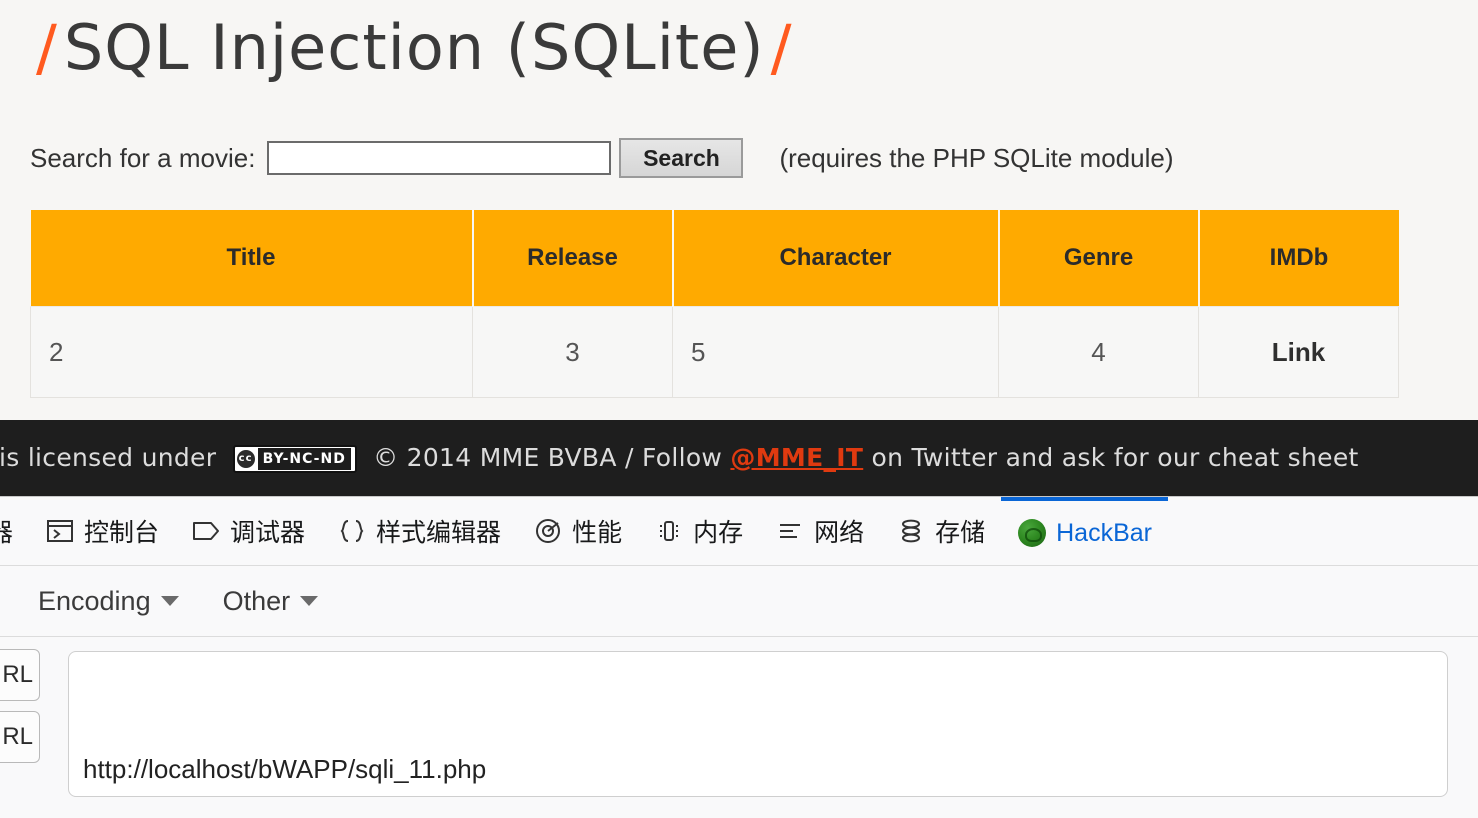 The image size is (1478, 818). What do you see at coordinates (256, 600) in the screenshot?
I see `hackbar-menu-other-label: Other` at bounding box center [256, 600].